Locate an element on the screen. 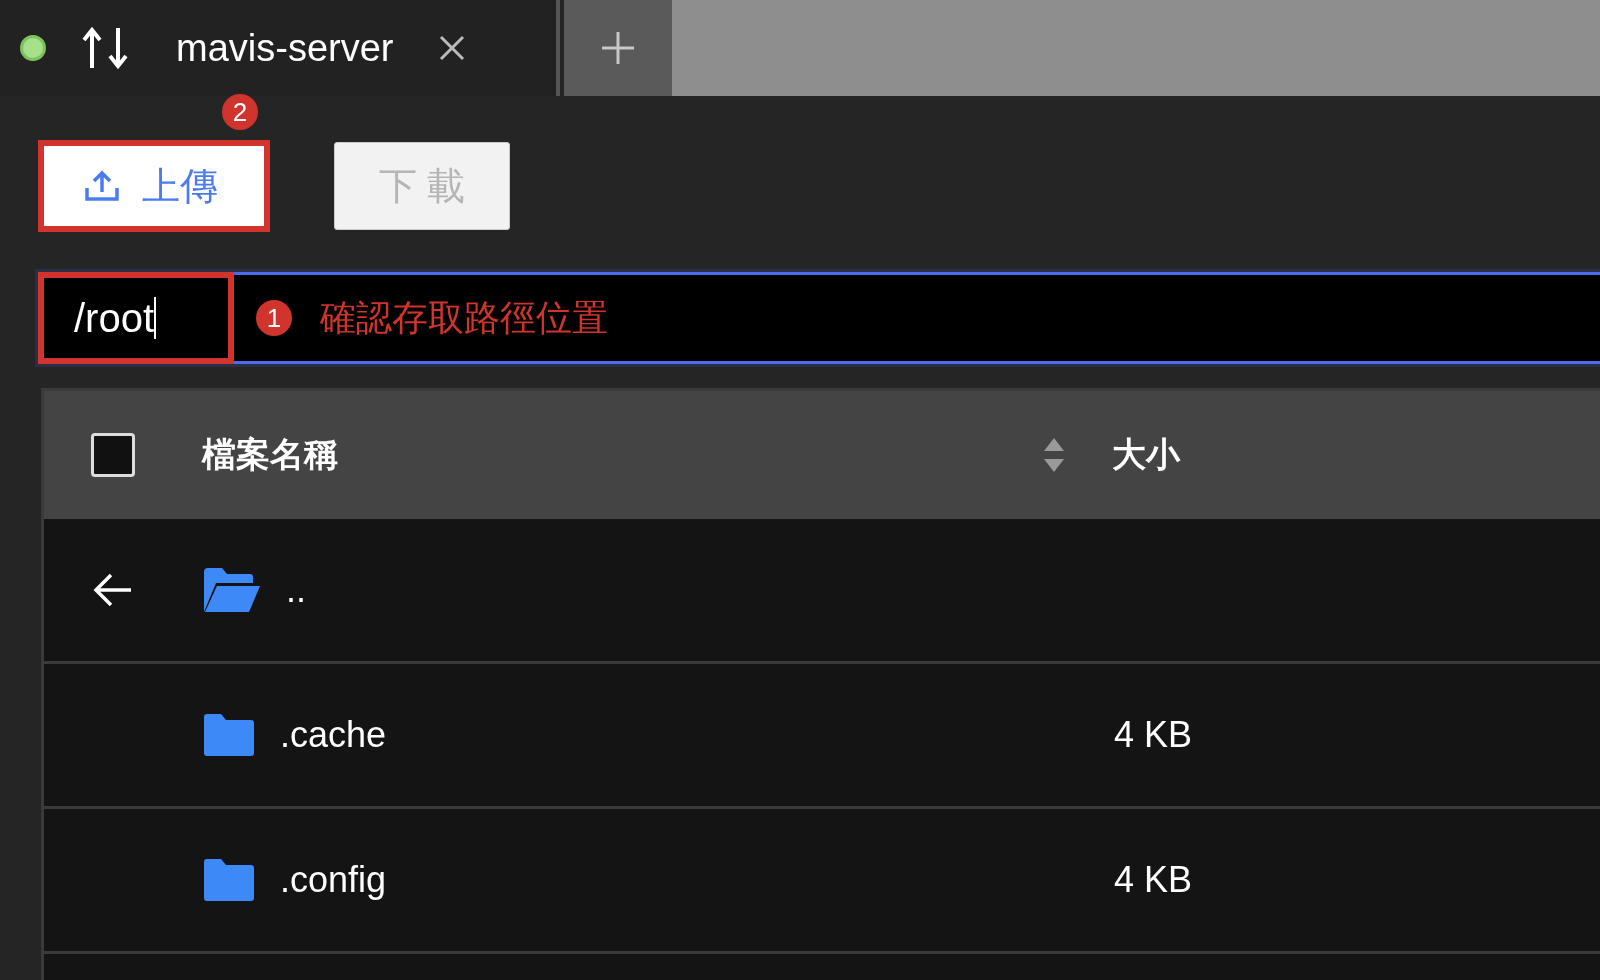 This screenshot has width=1600, height=980. path-field: /root is located at coordinates (136, 318).